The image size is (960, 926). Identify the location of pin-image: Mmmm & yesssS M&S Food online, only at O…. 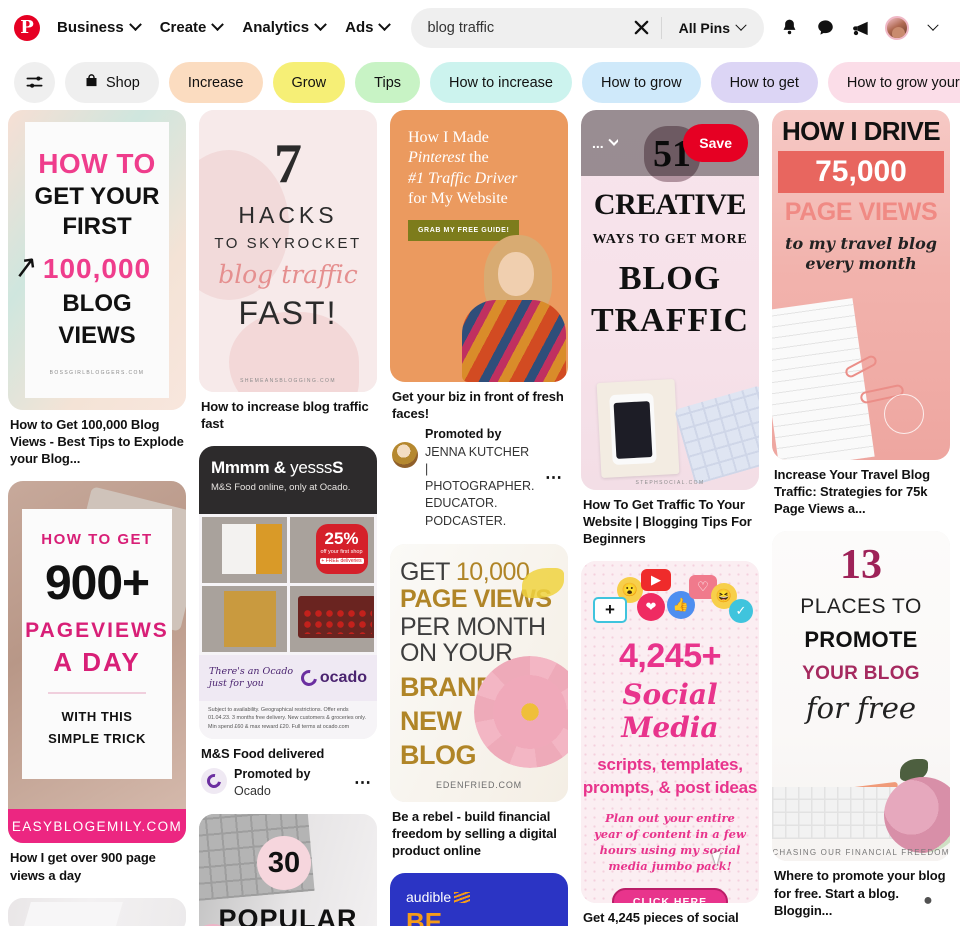
(288, 592).